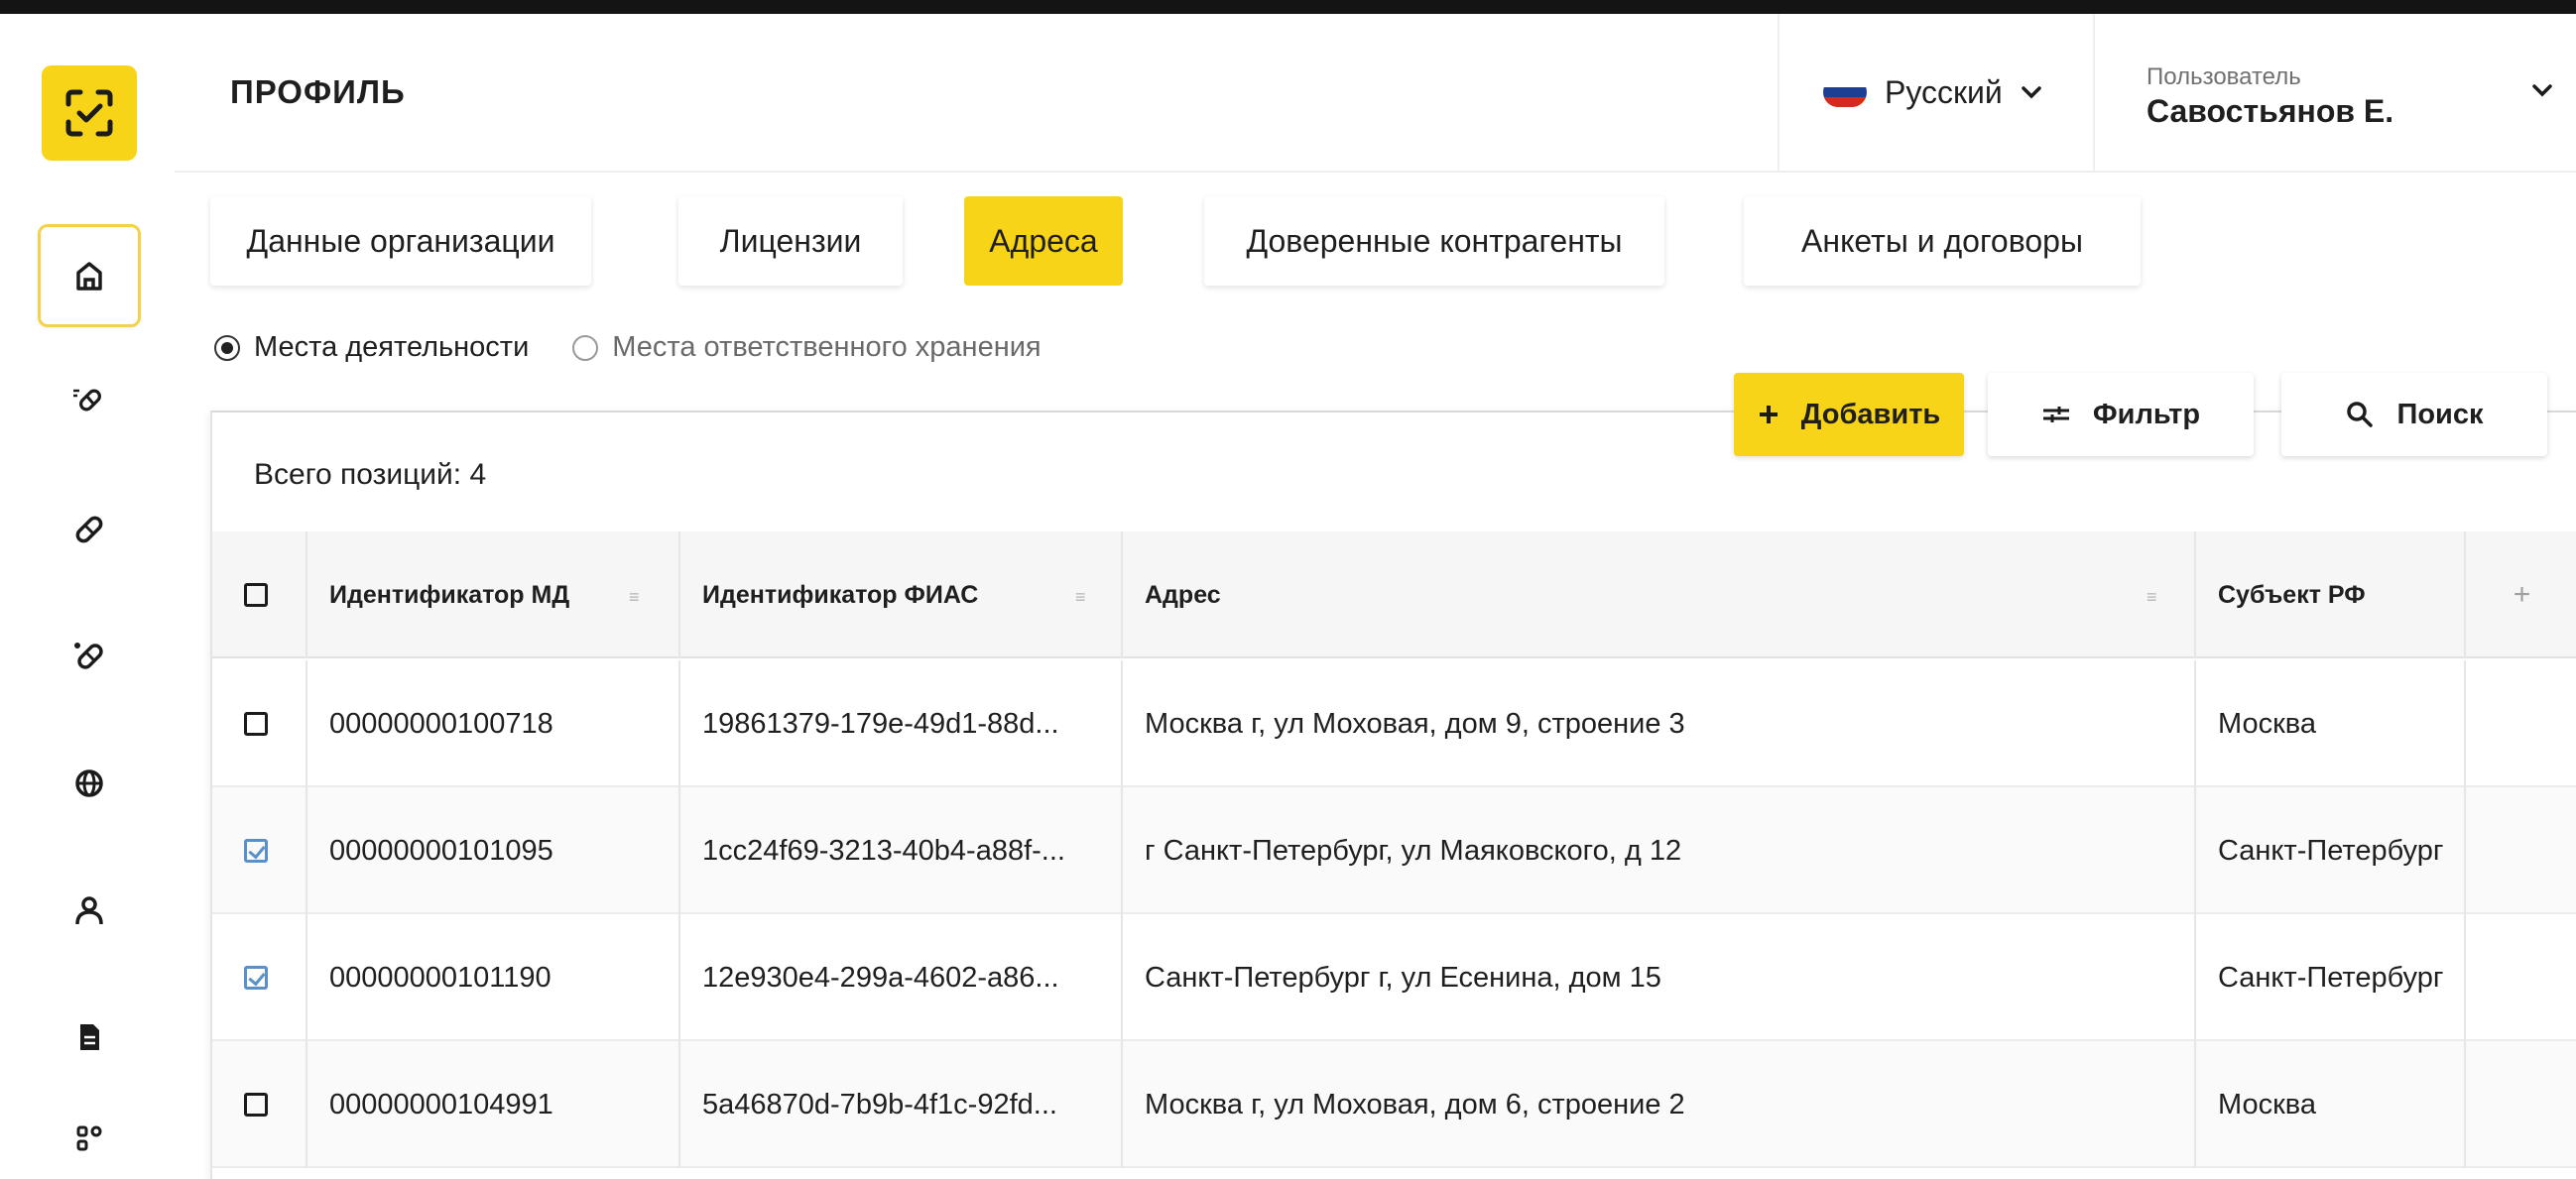  I want to click on user-menu: Пользователь Савостьянов Е., so click(2270, 96).